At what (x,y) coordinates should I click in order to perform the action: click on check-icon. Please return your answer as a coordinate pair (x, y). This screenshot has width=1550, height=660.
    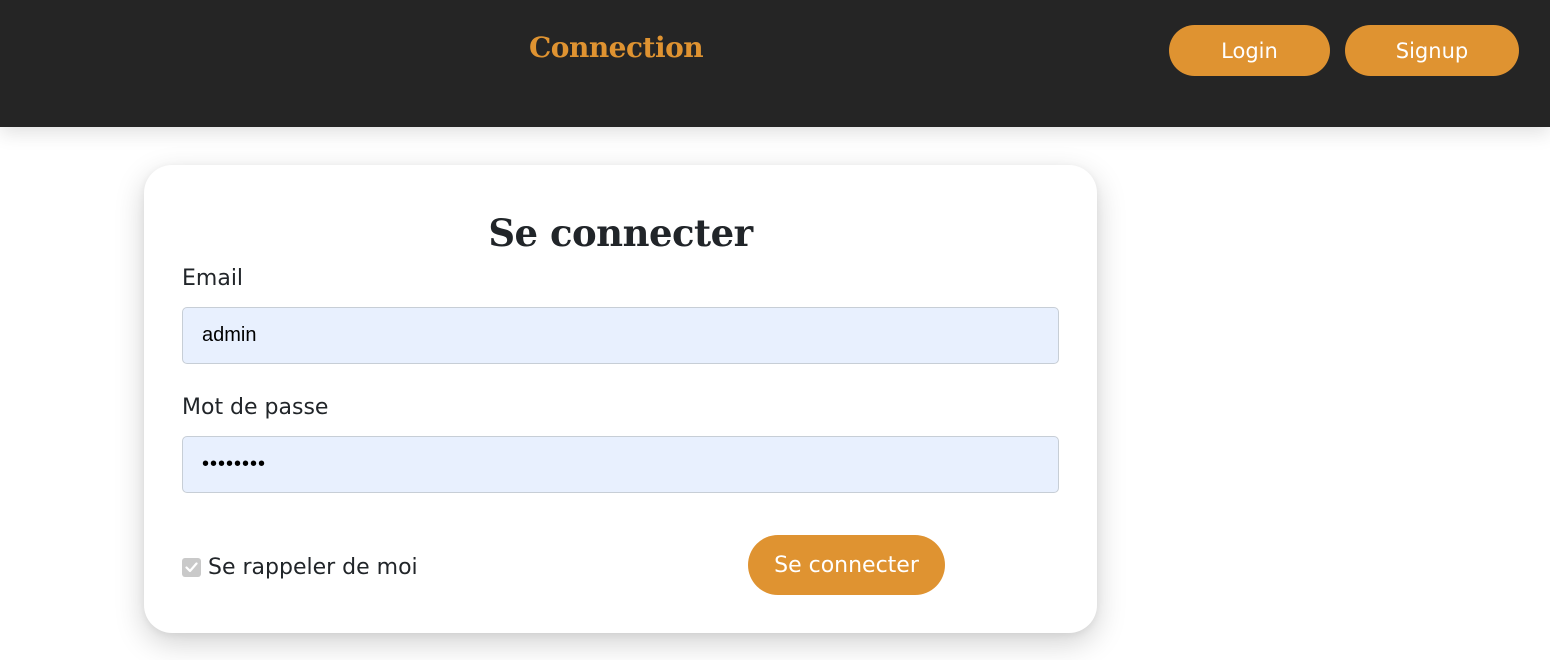
    Looking at the image, I should click on (191, 566).